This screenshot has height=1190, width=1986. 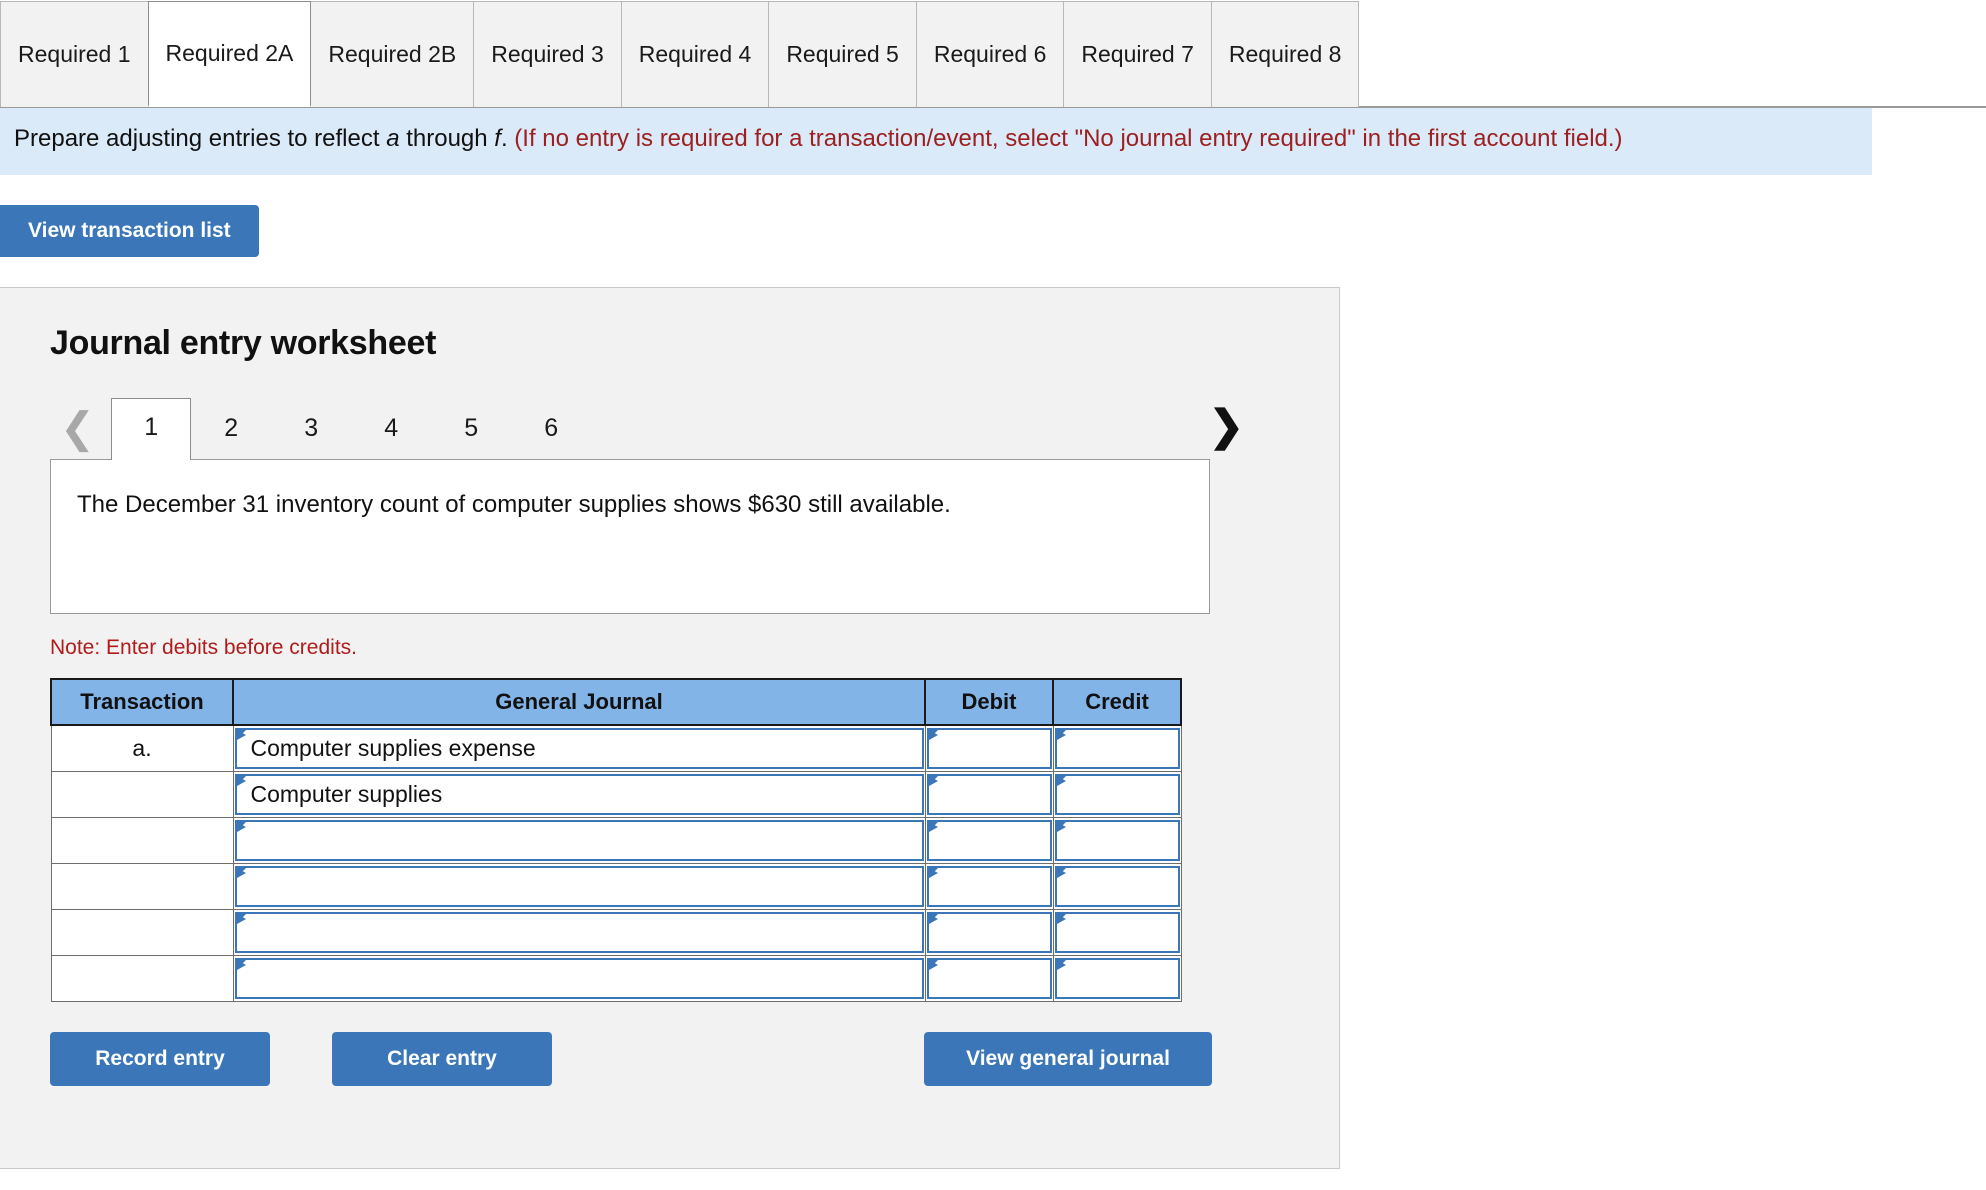 I want to click on table-row: Computer supplies, so click(x=616, y=794).